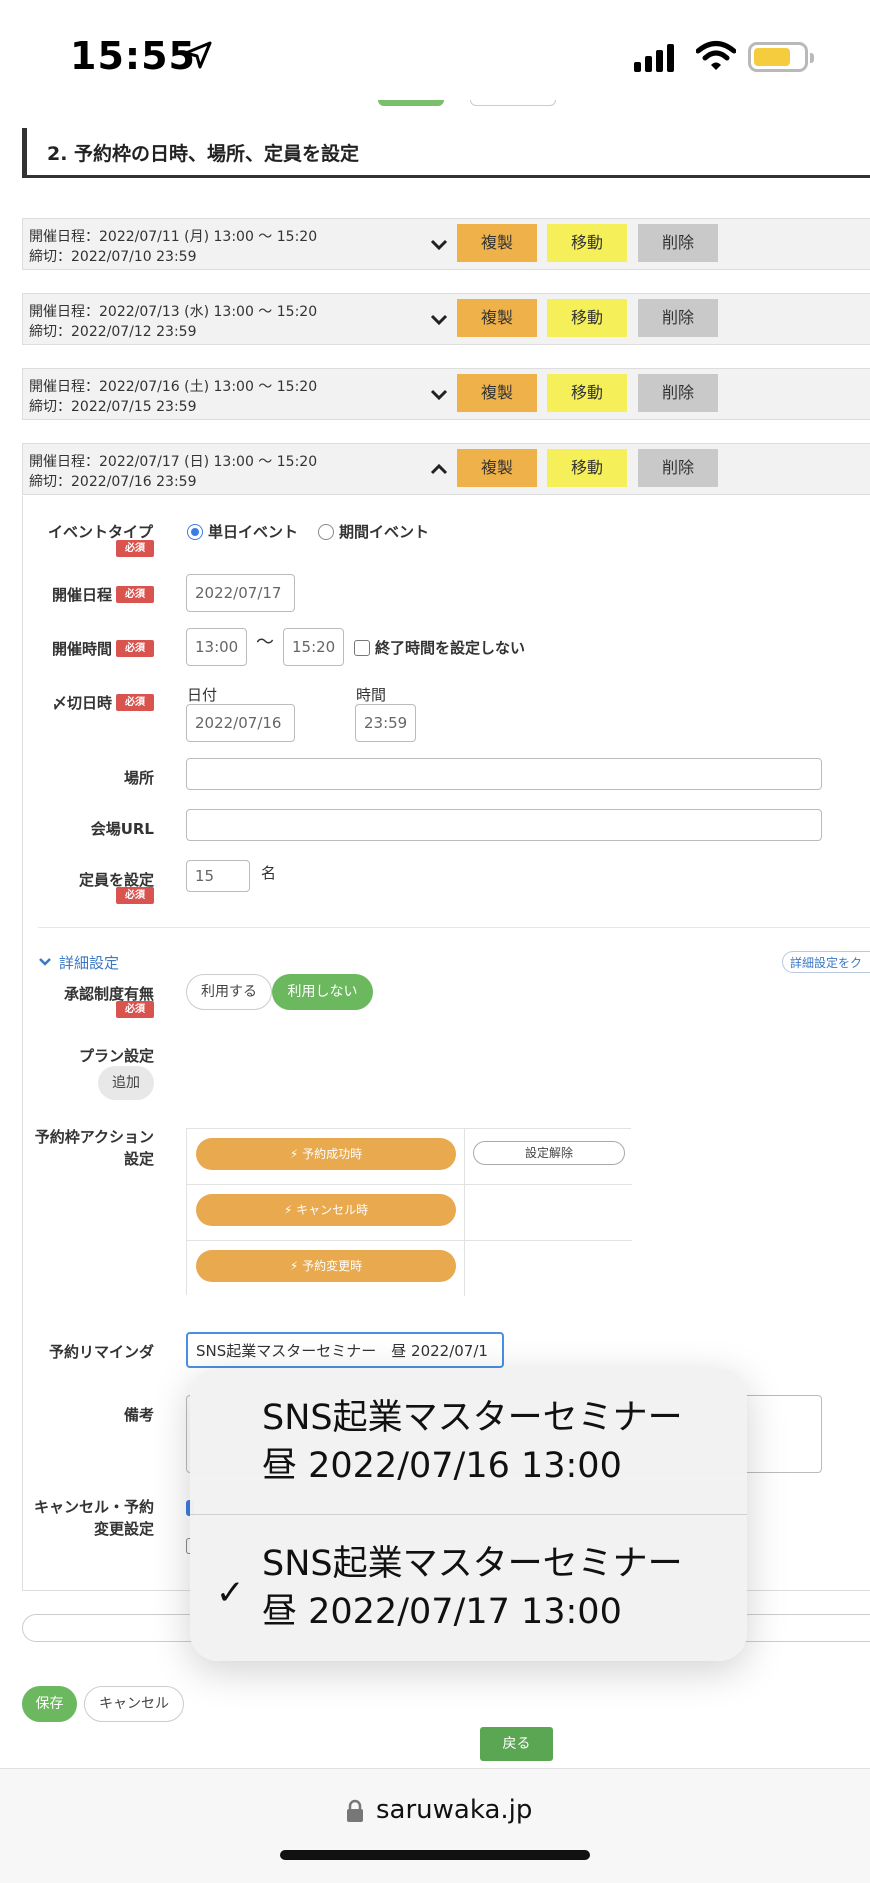  What do you see at coordinates (113, 407) in the screenshot?
I see `slot-deadline: 締切：2022/07/15 23:59` at bounding box center [113, 407].